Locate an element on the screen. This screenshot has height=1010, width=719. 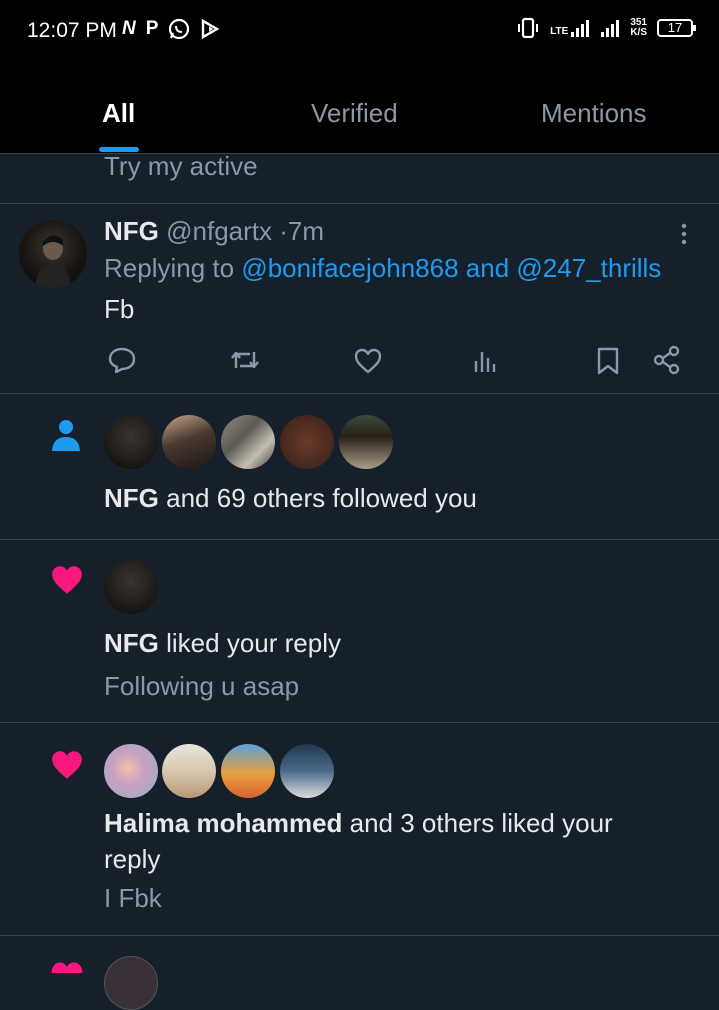
views-icon is located at coordinates (486, 361).